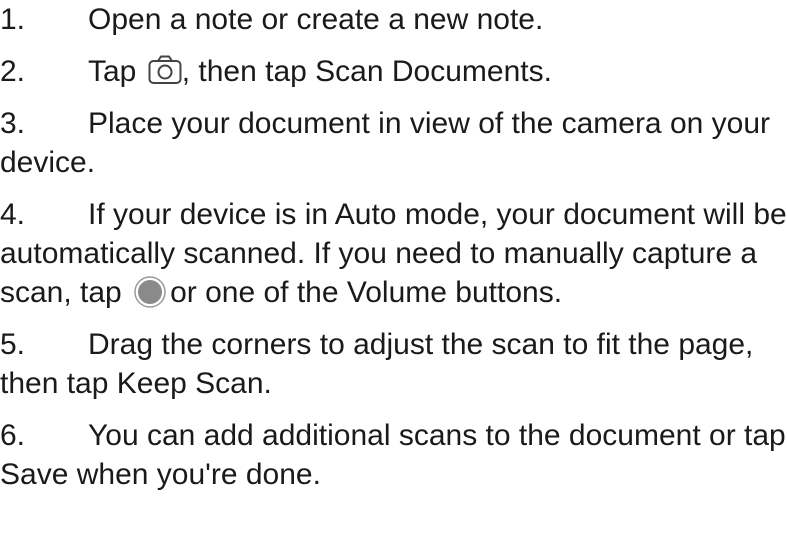  I want to click on step-number: 2., so click(13, 71).